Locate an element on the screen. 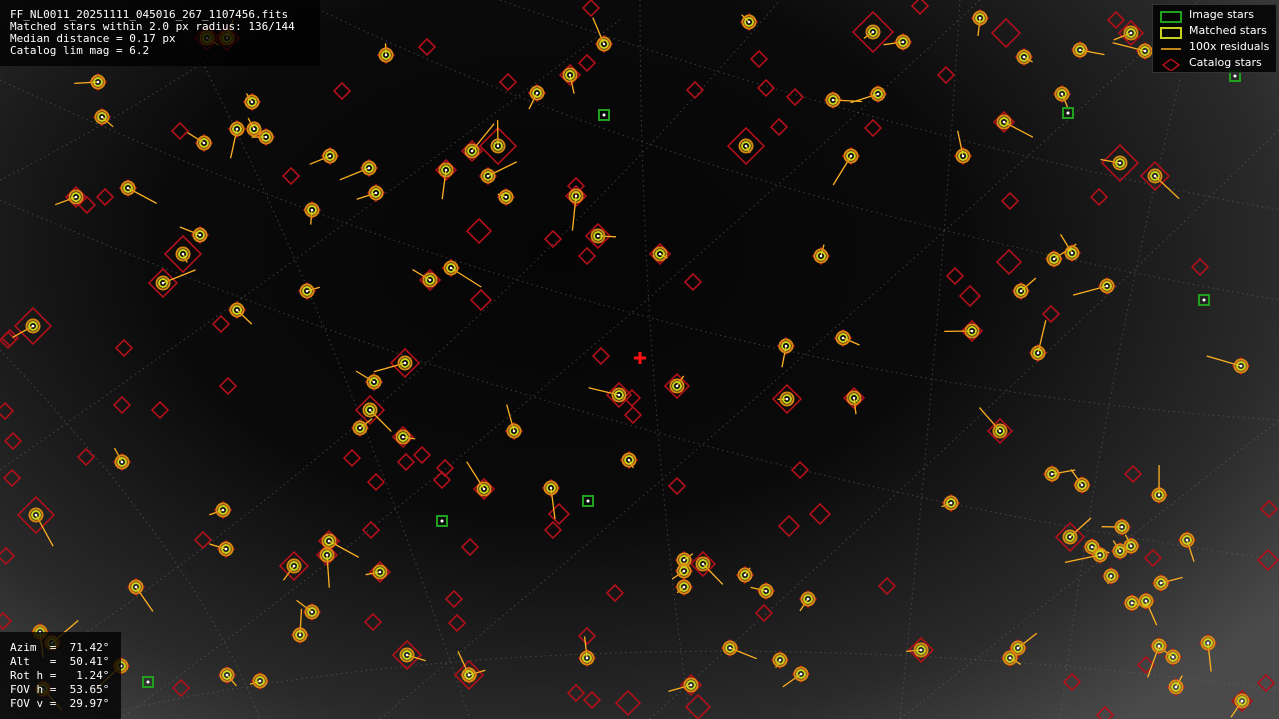 The height and width of the screenshot is (719, 1279). image-star-marker is located at coordinates (148, 682).